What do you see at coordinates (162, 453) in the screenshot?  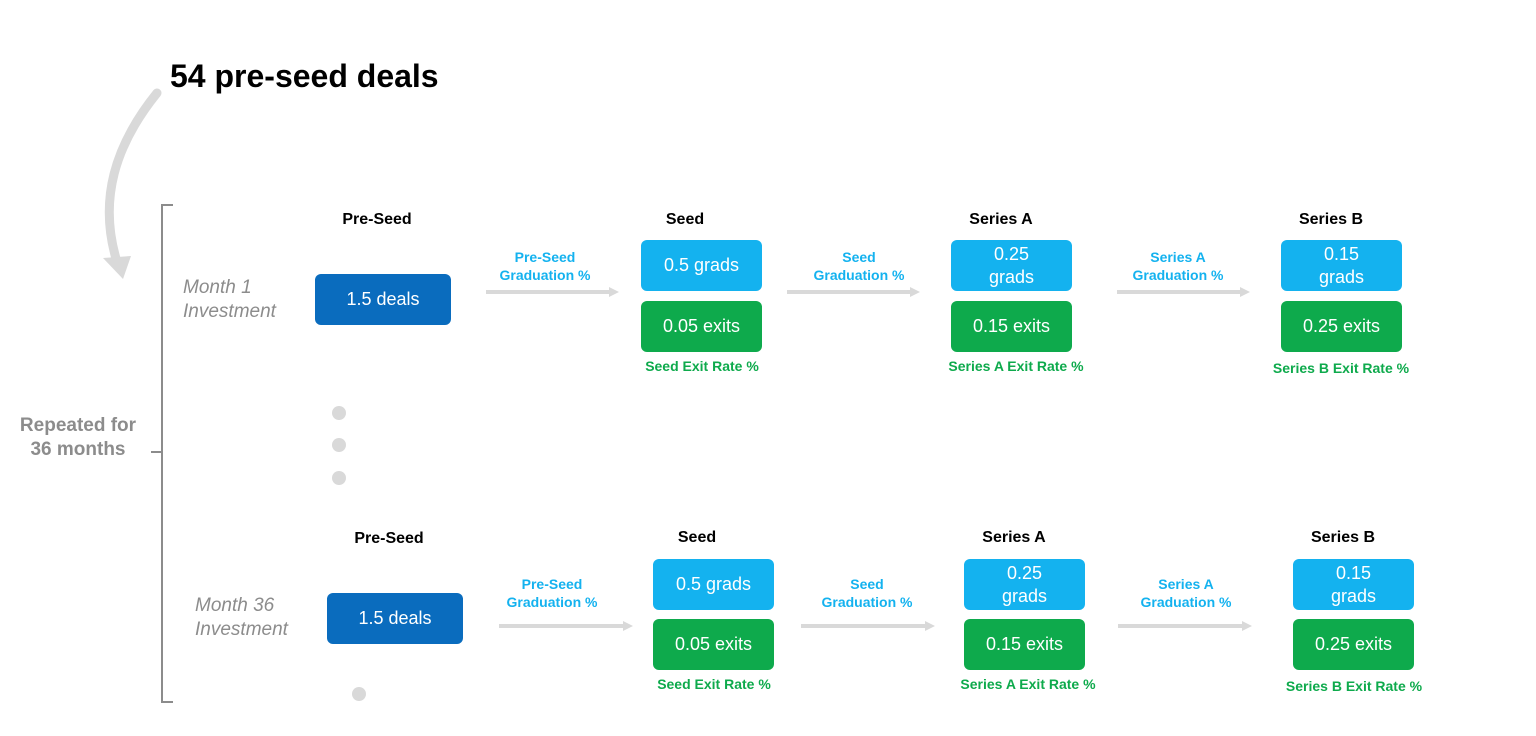 I see `bracket` at bounding box center [162, 453].